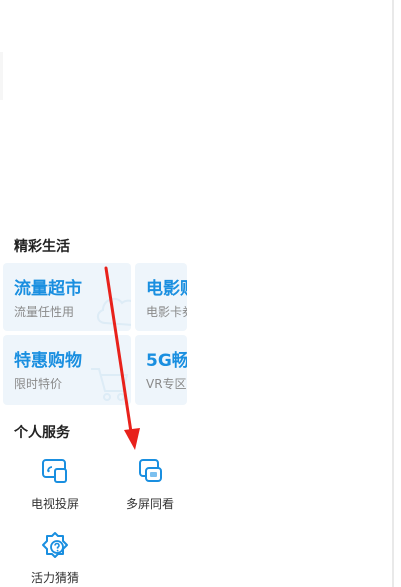  What do you see at coordinates (54, 471) in the screenshot?
I see `tv-cast-icon` at bounding box center [54, 471].